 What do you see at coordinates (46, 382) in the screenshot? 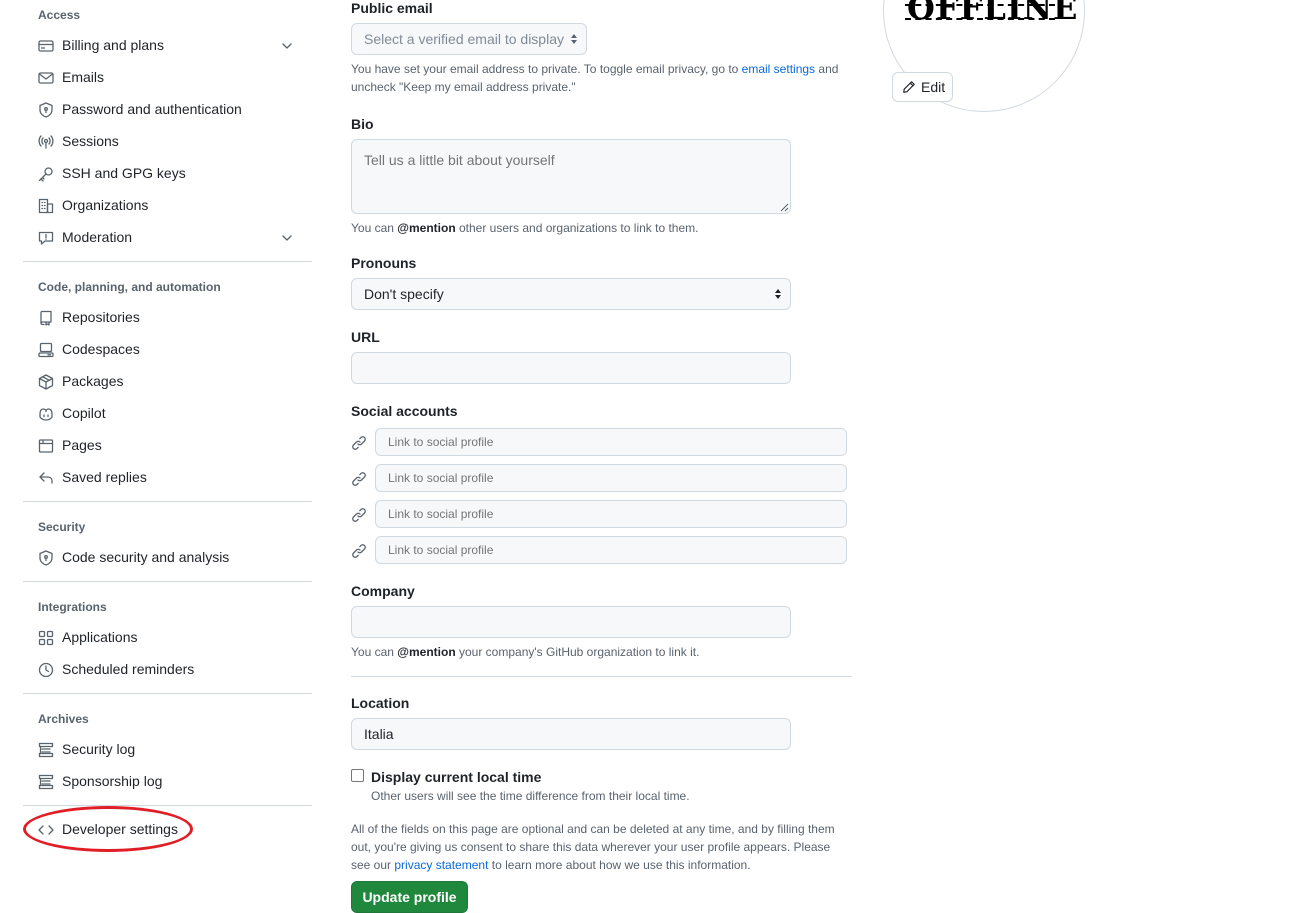
I see `package-icon` at bounding box center [46, 382].